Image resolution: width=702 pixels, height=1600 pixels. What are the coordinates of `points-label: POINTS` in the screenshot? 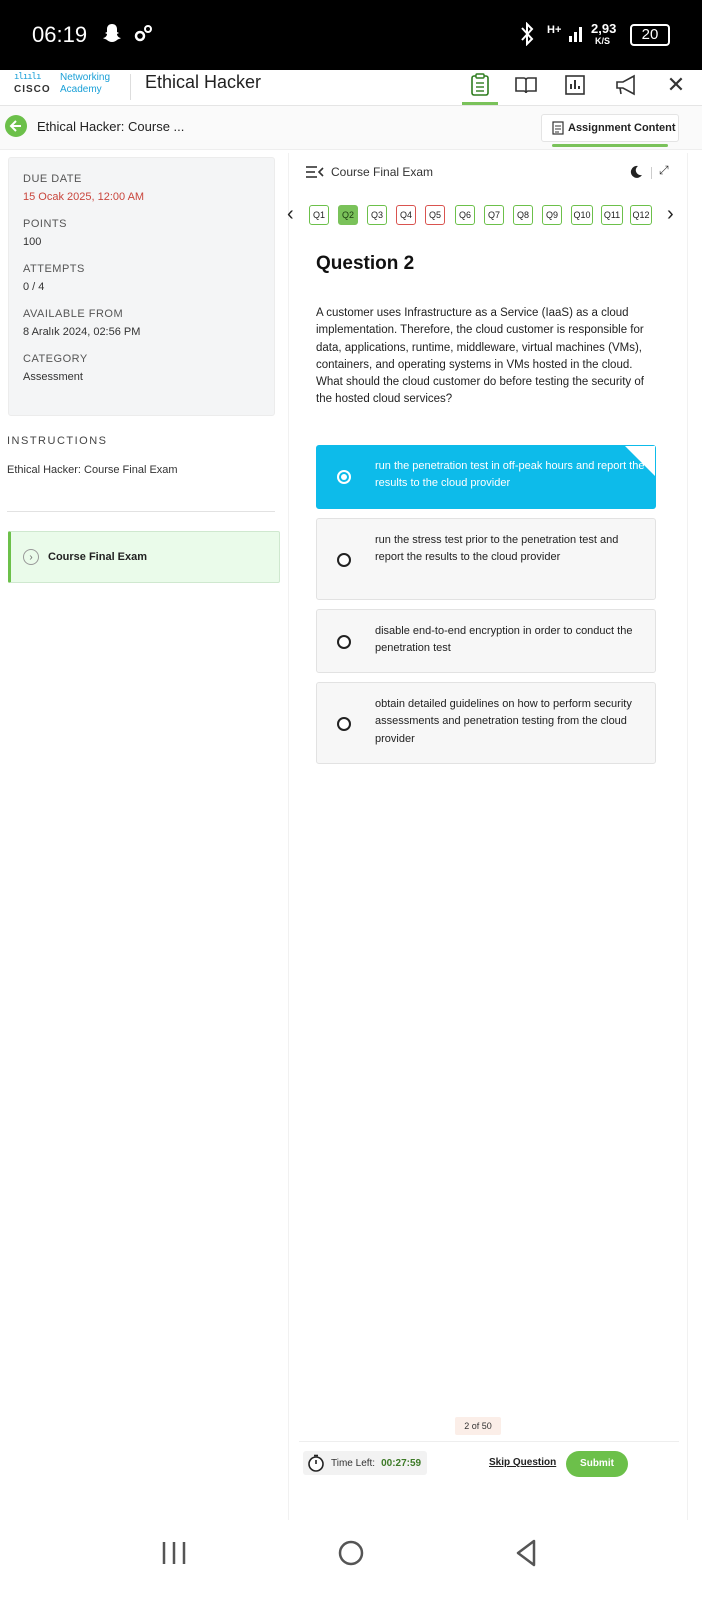 It's located at (45, 224).